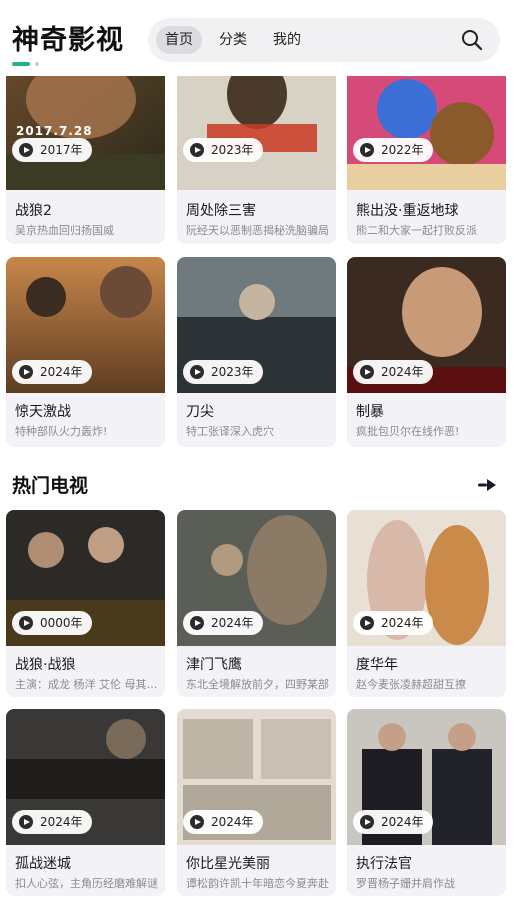 The image size is (514, 911). Describe the element at coordinates (33, 211) in the screenshot. I see `card-title: 战狼2` at that location.